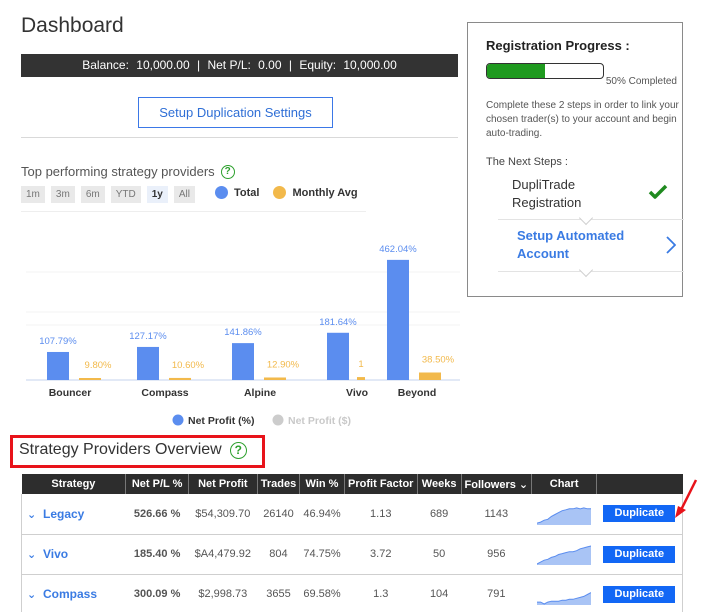  I want to click on range-tab-all: All, so click(184, 194).